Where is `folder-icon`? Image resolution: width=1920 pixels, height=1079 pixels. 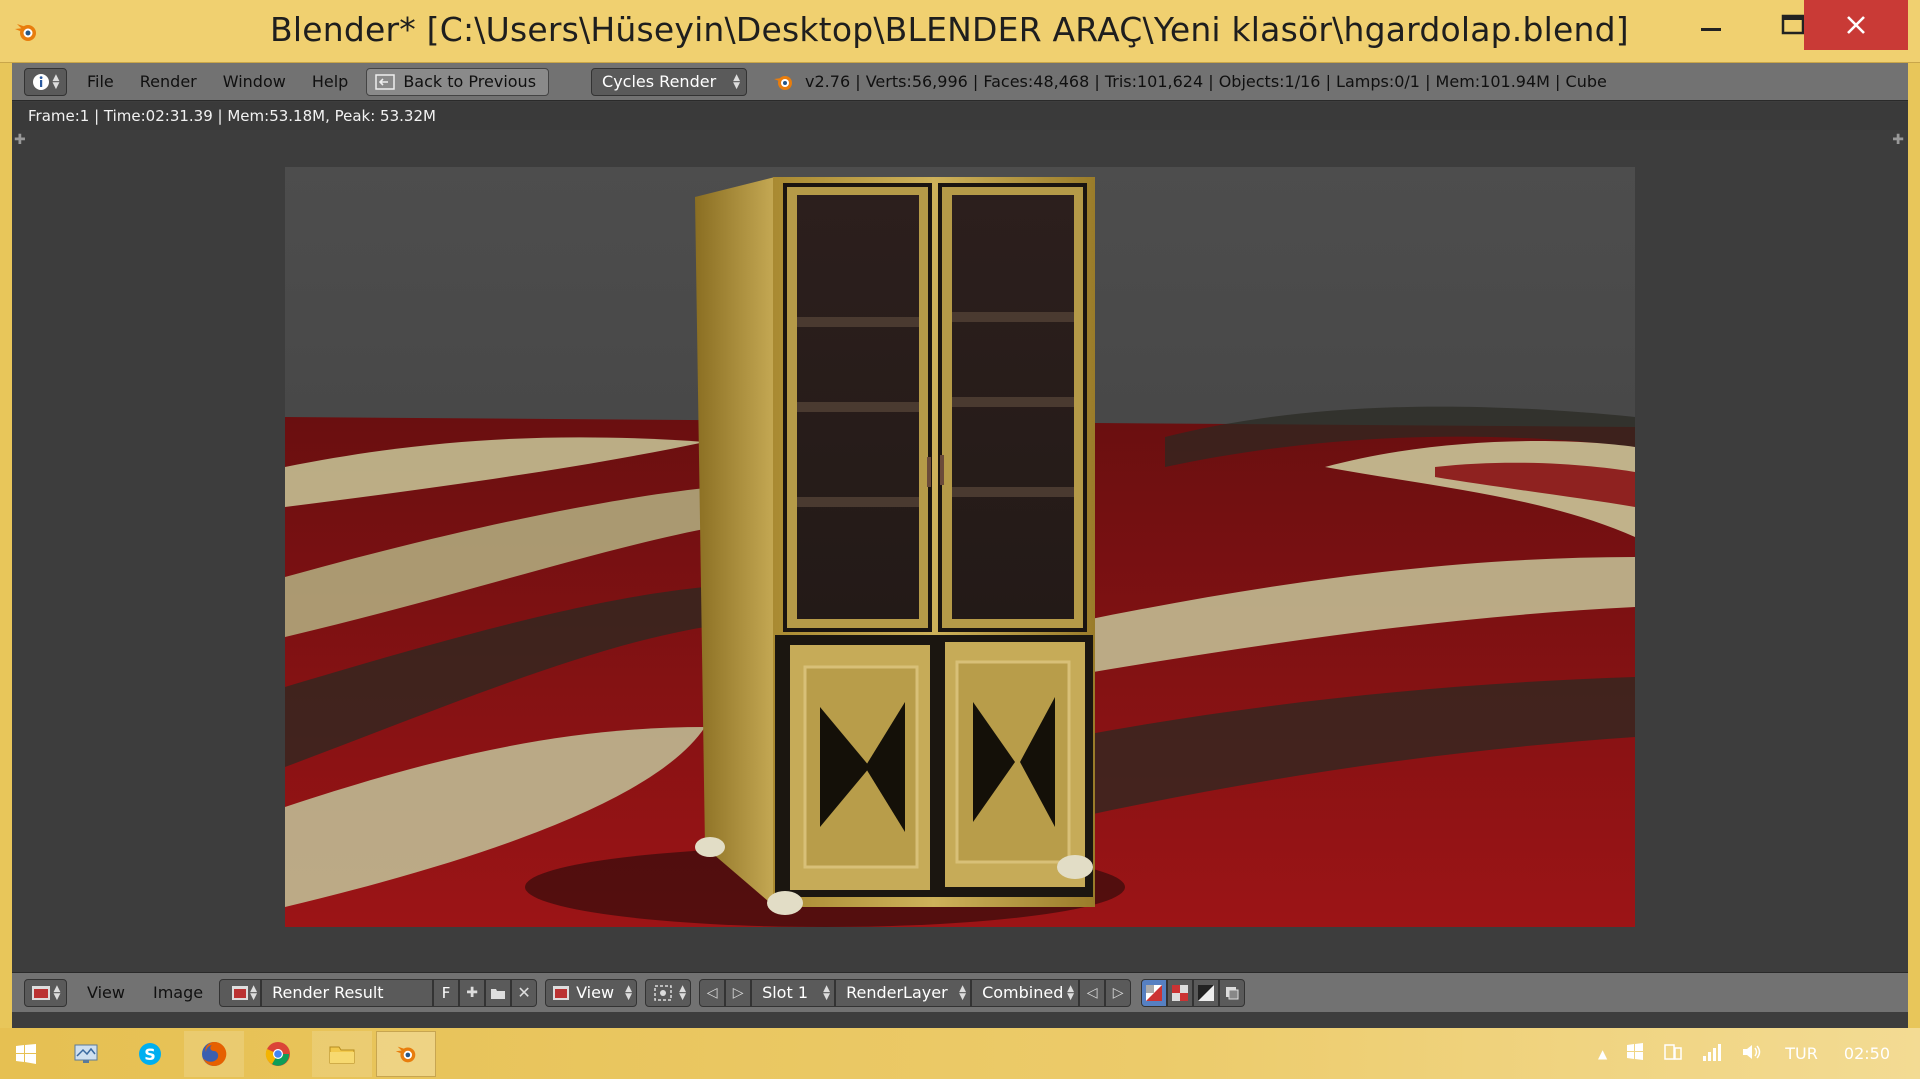
folder-icon is located at coordinates (342, 1054).